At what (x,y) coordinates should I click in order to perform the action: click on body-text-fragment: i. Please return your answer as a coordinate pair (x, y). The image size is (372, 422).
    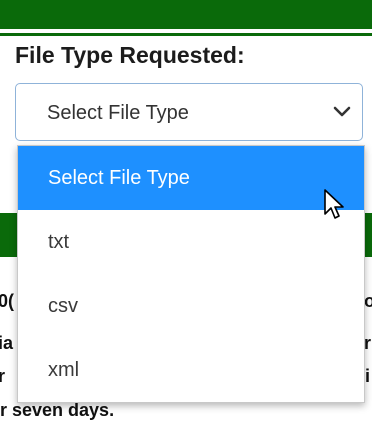
    Looking at the image, I should click on (368, 376).